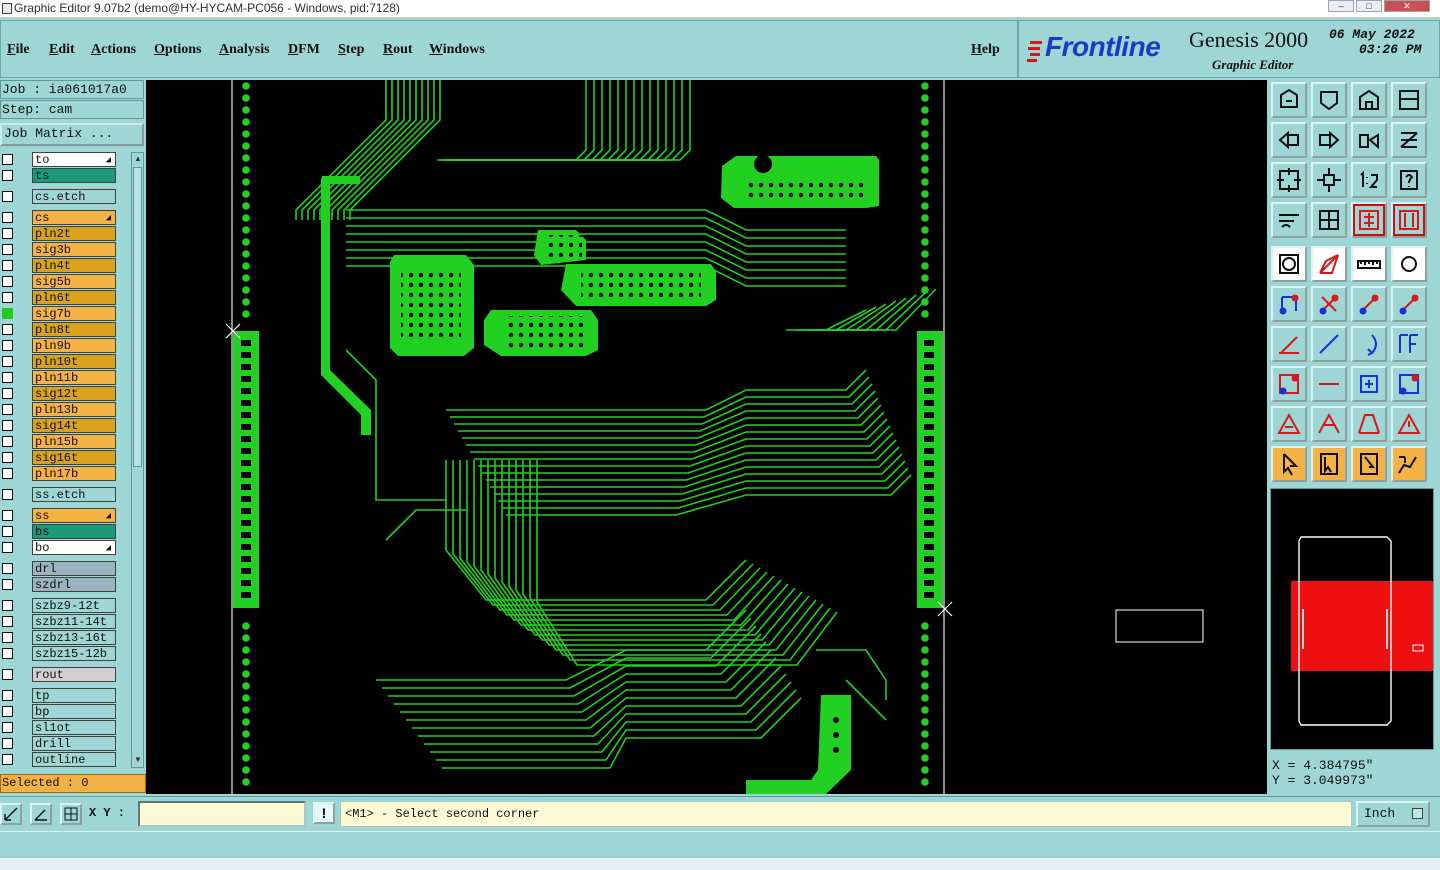 The height and width of the screenshot is (870, 1440). What do you see at coordinates (1329, 100) in the screenshot?
I see `zoom-home2-button` at bounding box center [1329, 100].